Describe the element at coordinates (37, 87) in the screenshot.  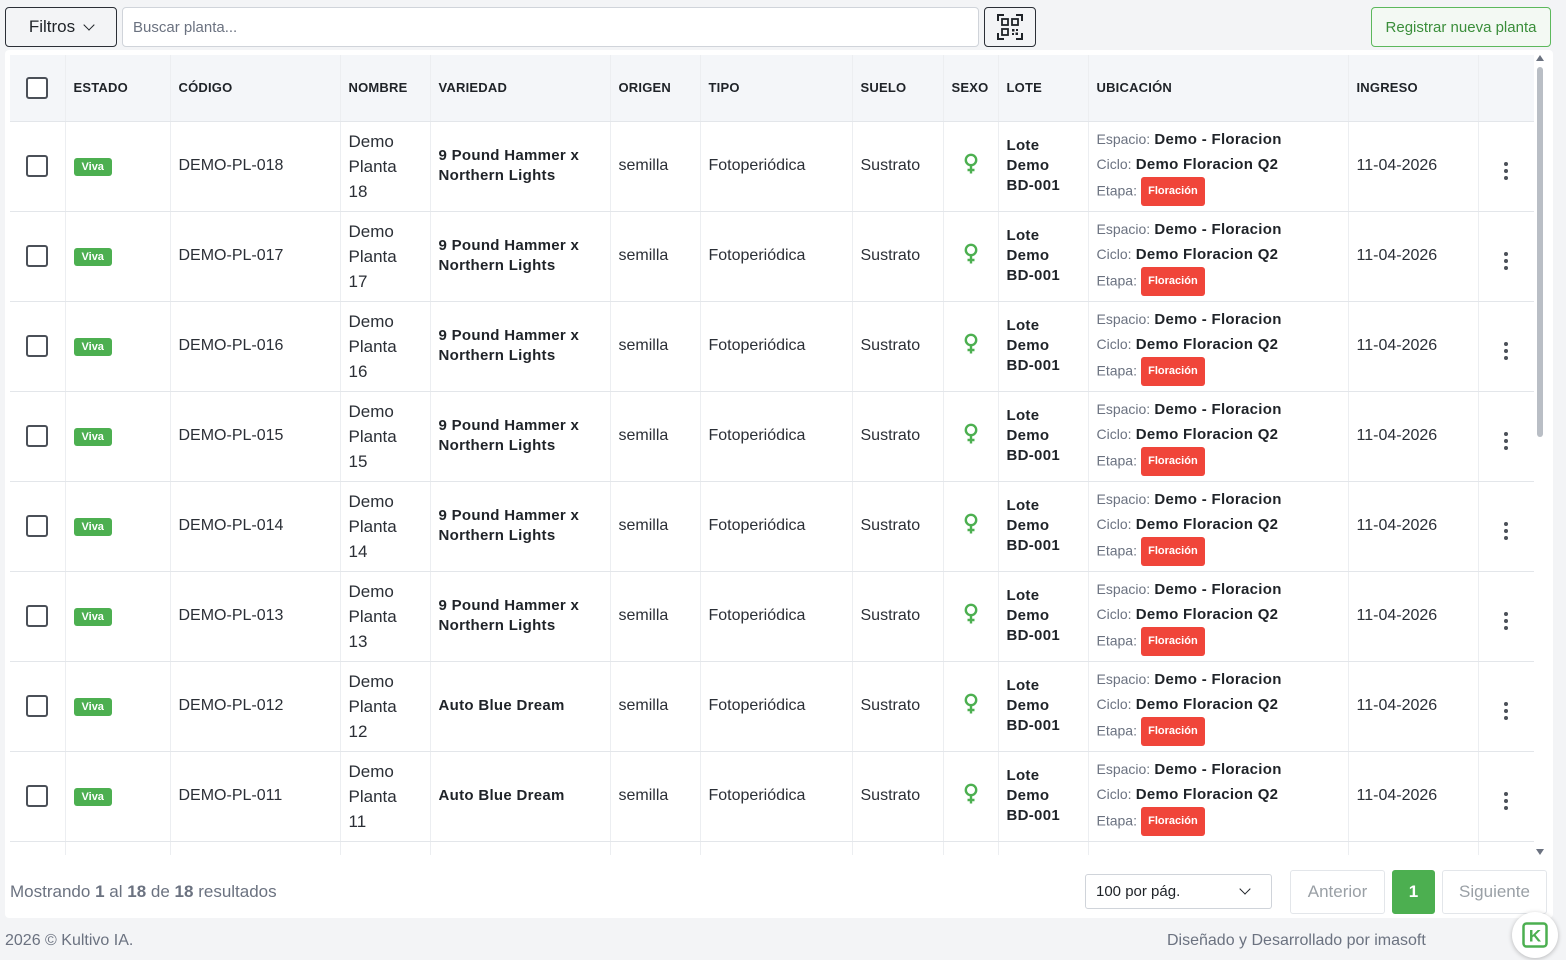
I see `select-all-checkbox` at that location.